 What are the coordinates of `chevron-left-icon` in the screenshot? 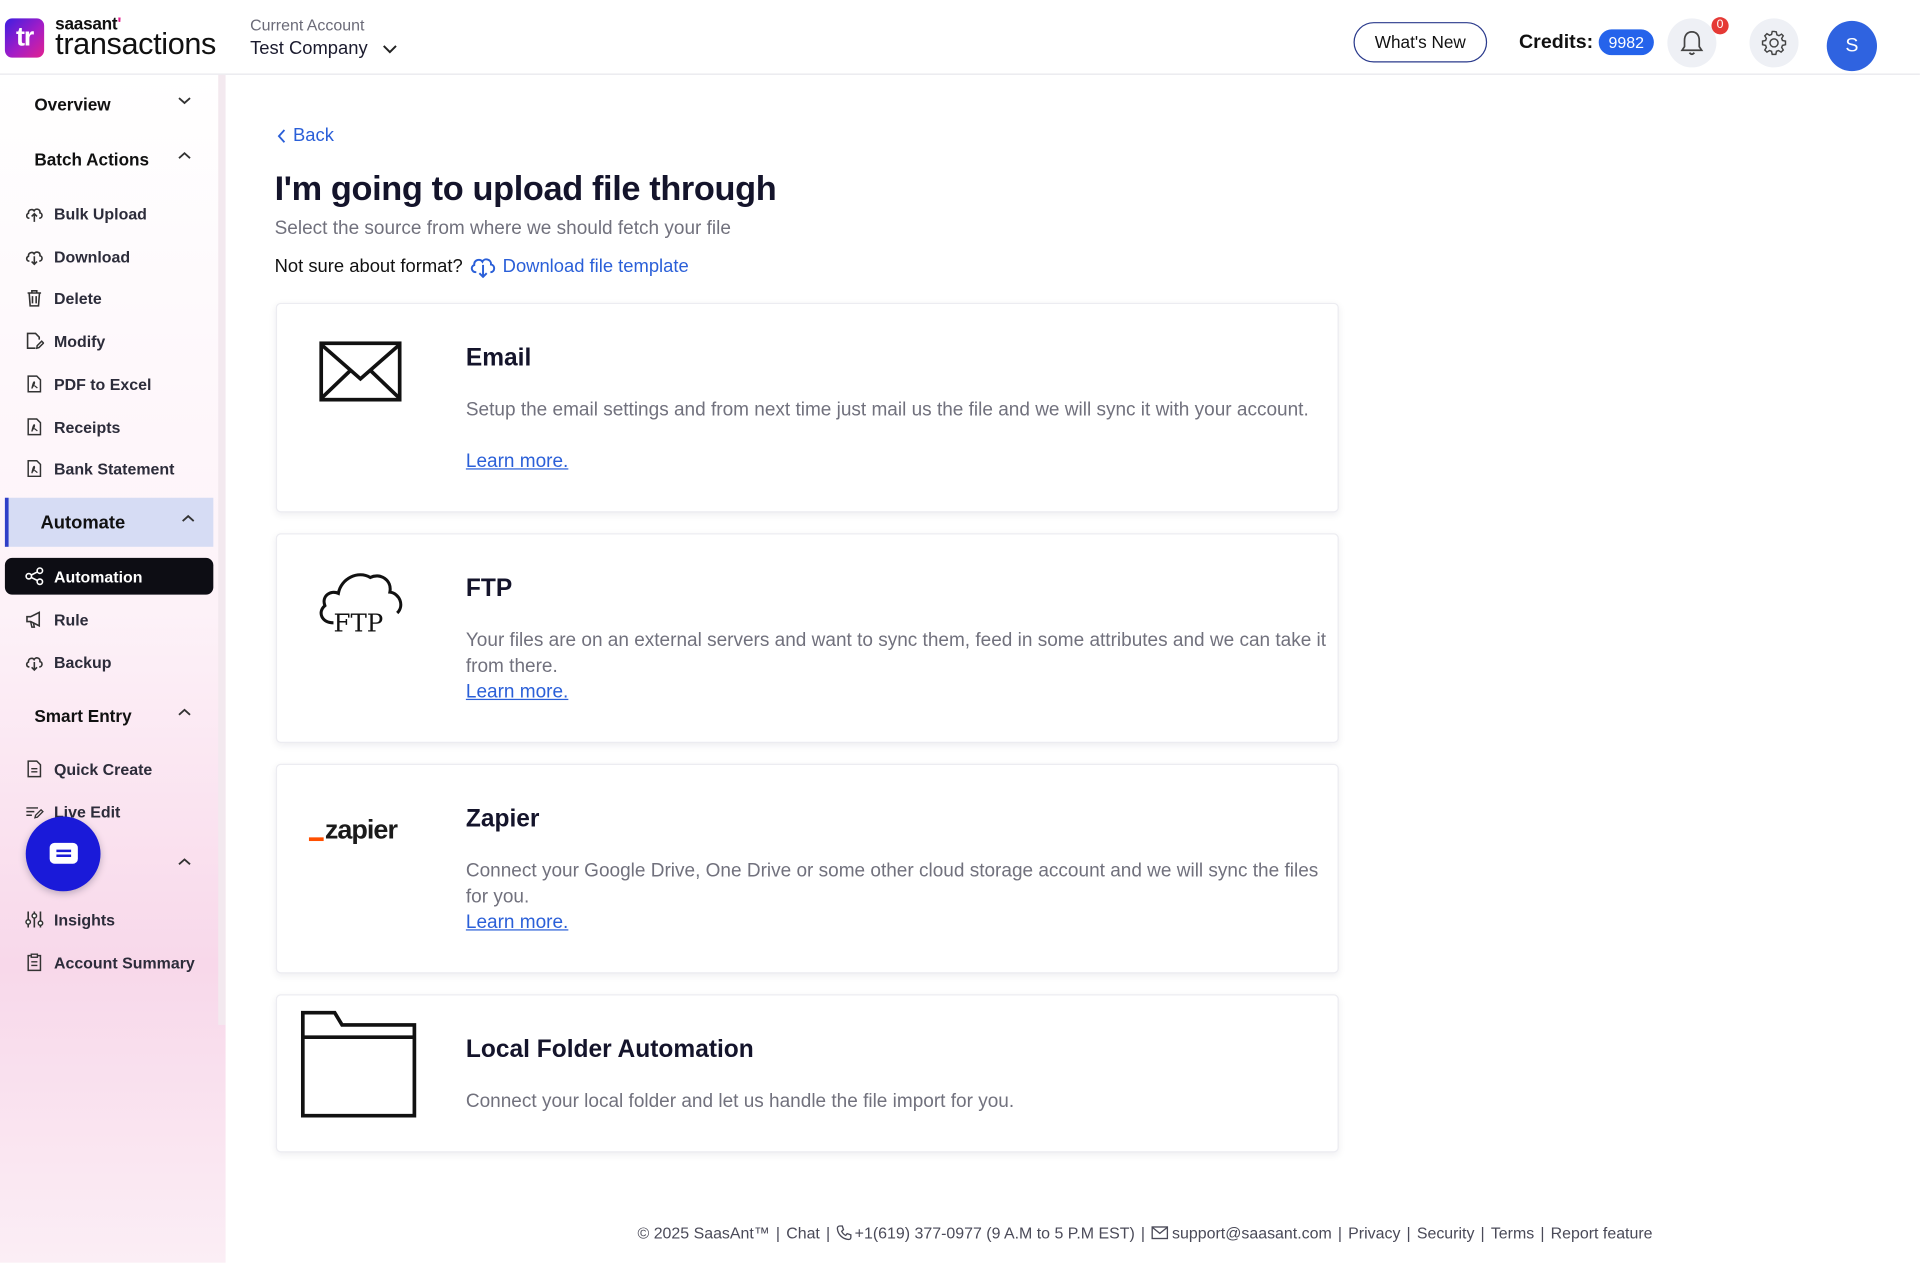 It's located at (281, 135).